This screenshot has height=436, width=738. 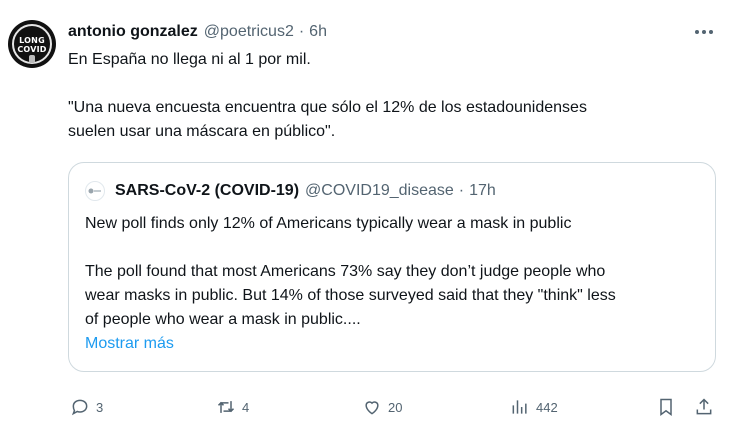 I want to click on author-avatar: LONG COVID, so click(x=32, y=44).